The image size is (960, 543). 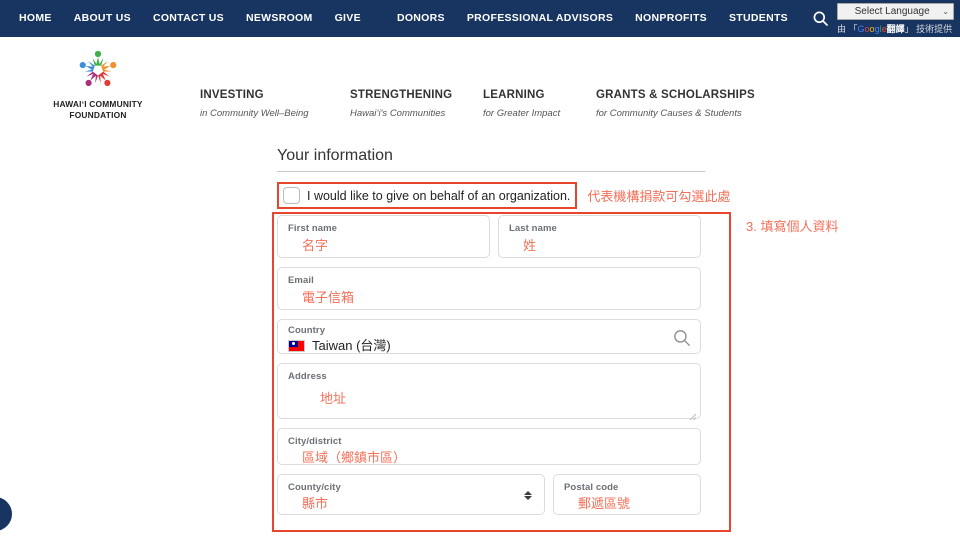 I want to click on language-widget: Select Language ⌄ 由 「Google 翻譯」 技術提供, so click(x=895, y=18).